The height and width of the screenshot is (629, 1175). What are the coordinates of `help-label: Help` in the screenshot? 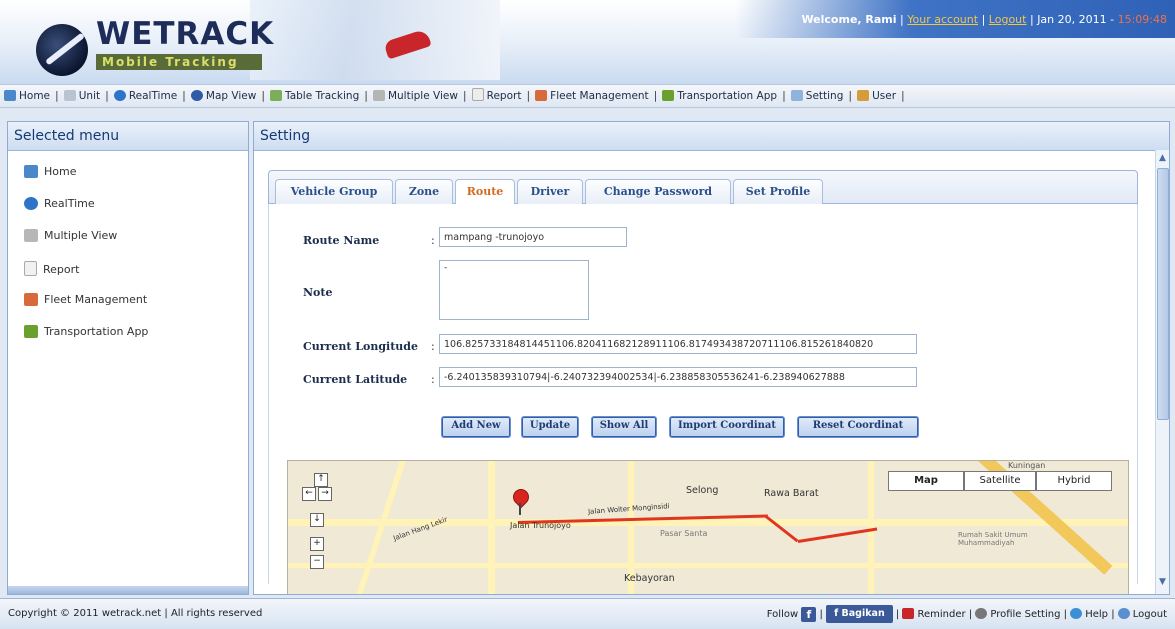 It's located at (1096, 614).